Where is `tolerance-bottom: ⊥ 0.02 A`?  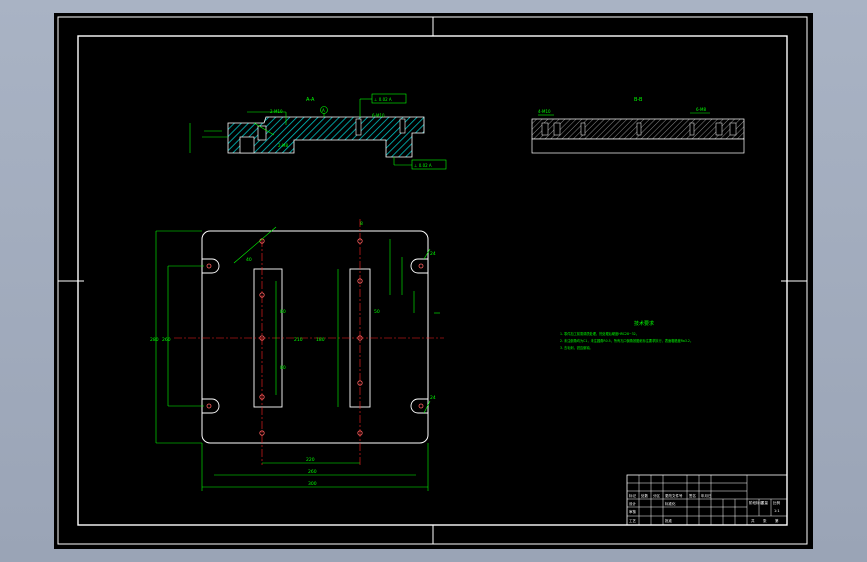 tolerance-bottom: ⊥ 0.02 A is located at coordinates (423, 165).